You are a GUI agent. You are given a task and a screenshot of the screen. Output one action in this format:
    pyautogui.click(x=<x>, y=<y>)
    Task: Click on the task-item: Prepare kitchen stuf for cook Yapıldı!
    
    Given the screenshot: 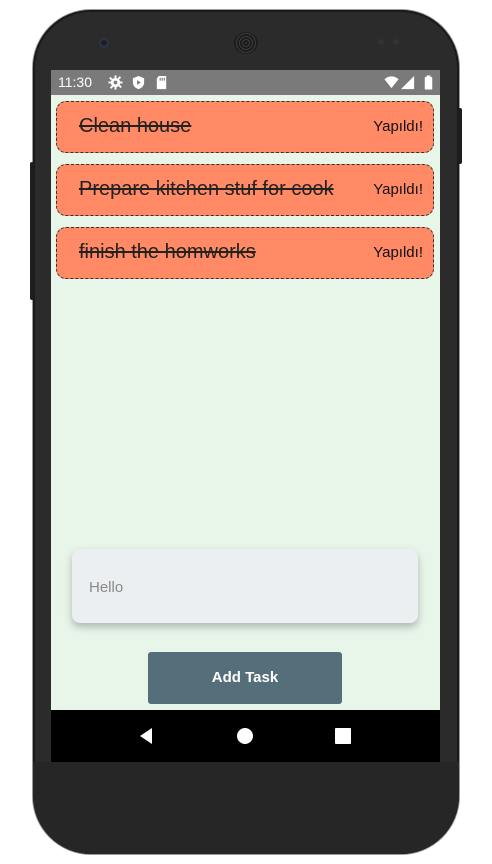 What is the action you would take?
    pyautogui.click(x=245, y=190)
    